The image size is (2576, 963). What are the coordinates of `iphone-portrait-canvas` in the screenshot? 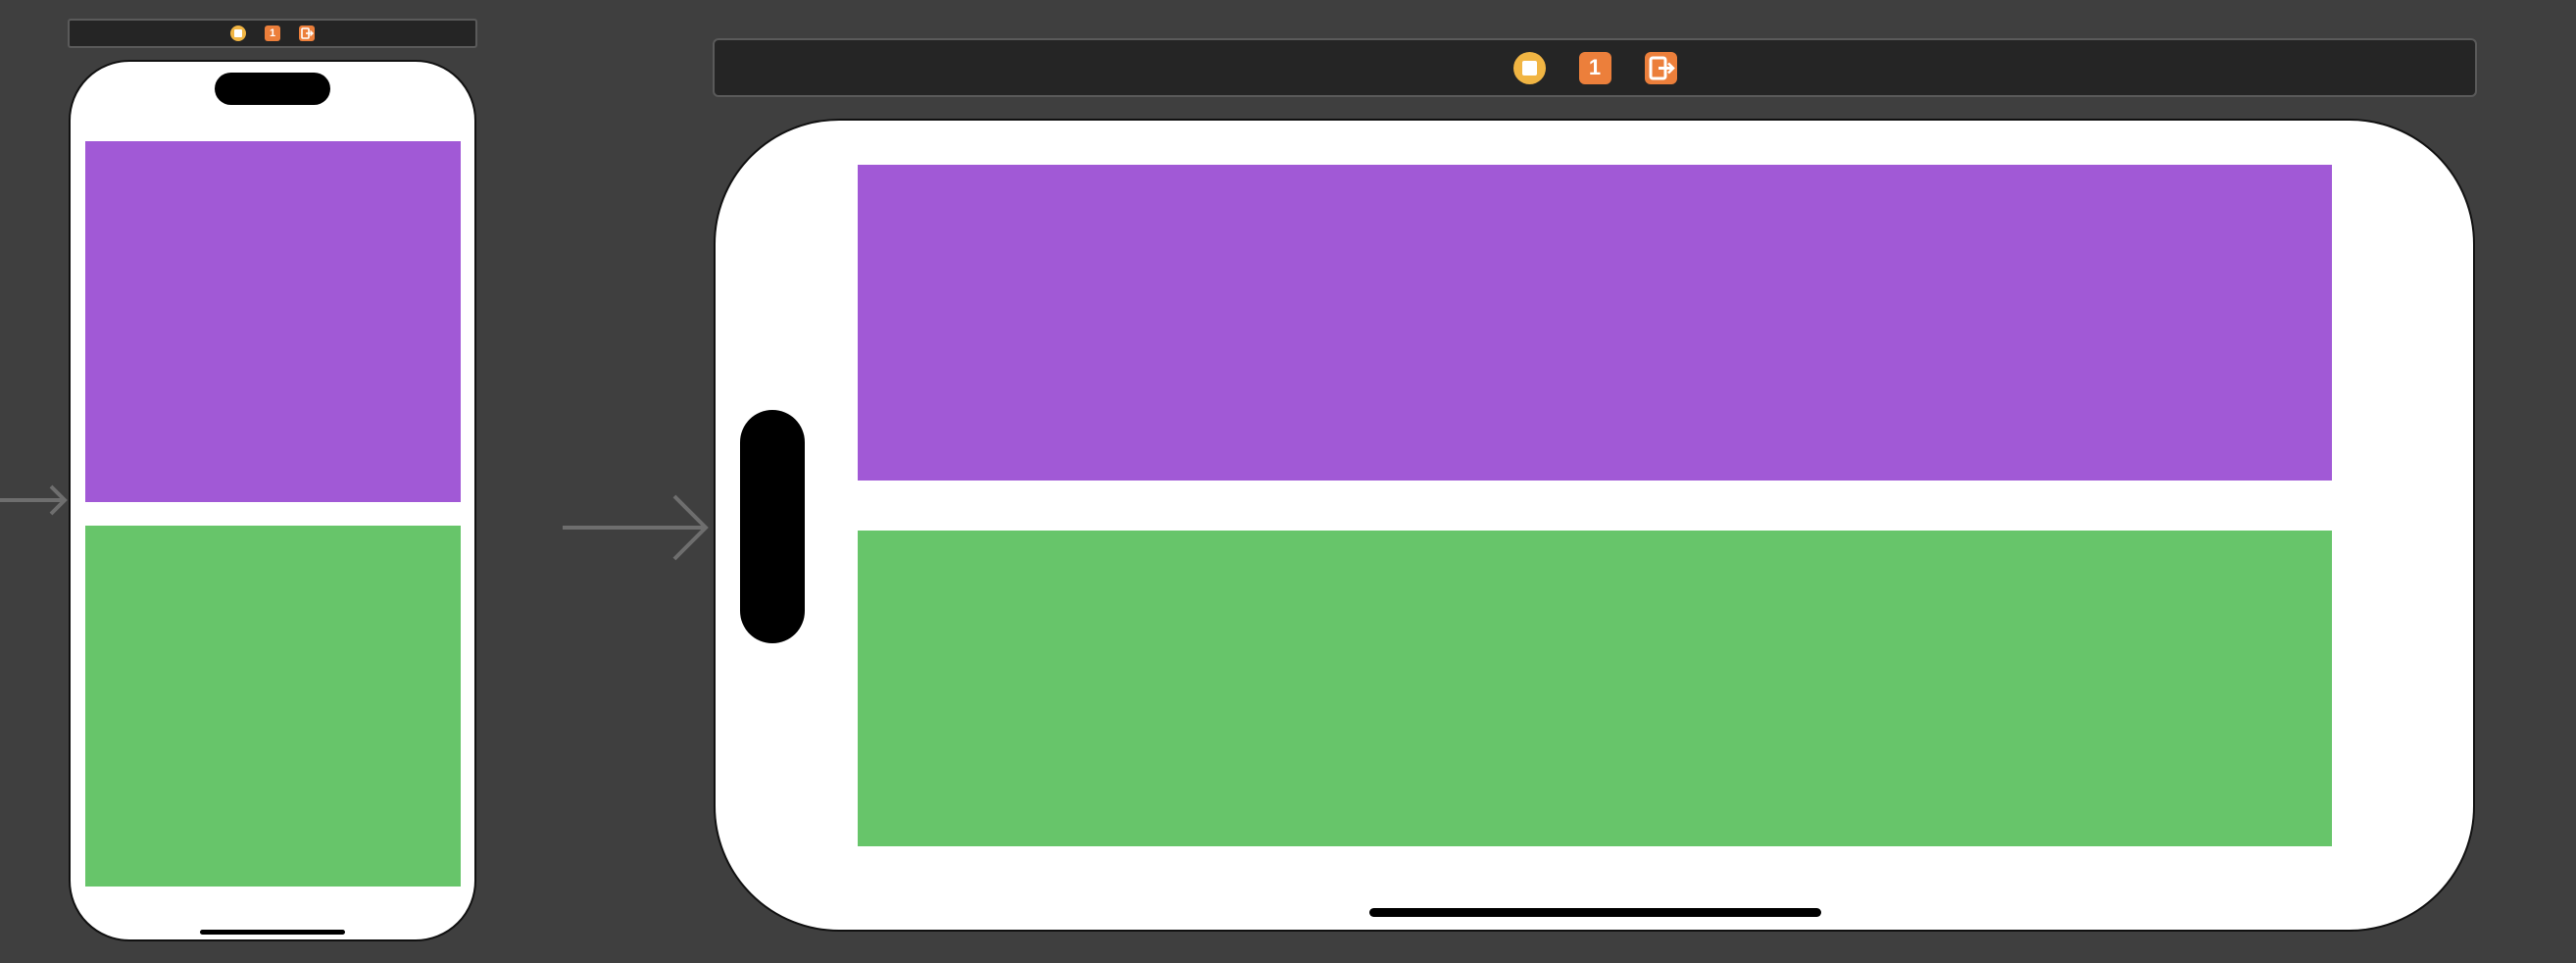 It's located at (272, 500).